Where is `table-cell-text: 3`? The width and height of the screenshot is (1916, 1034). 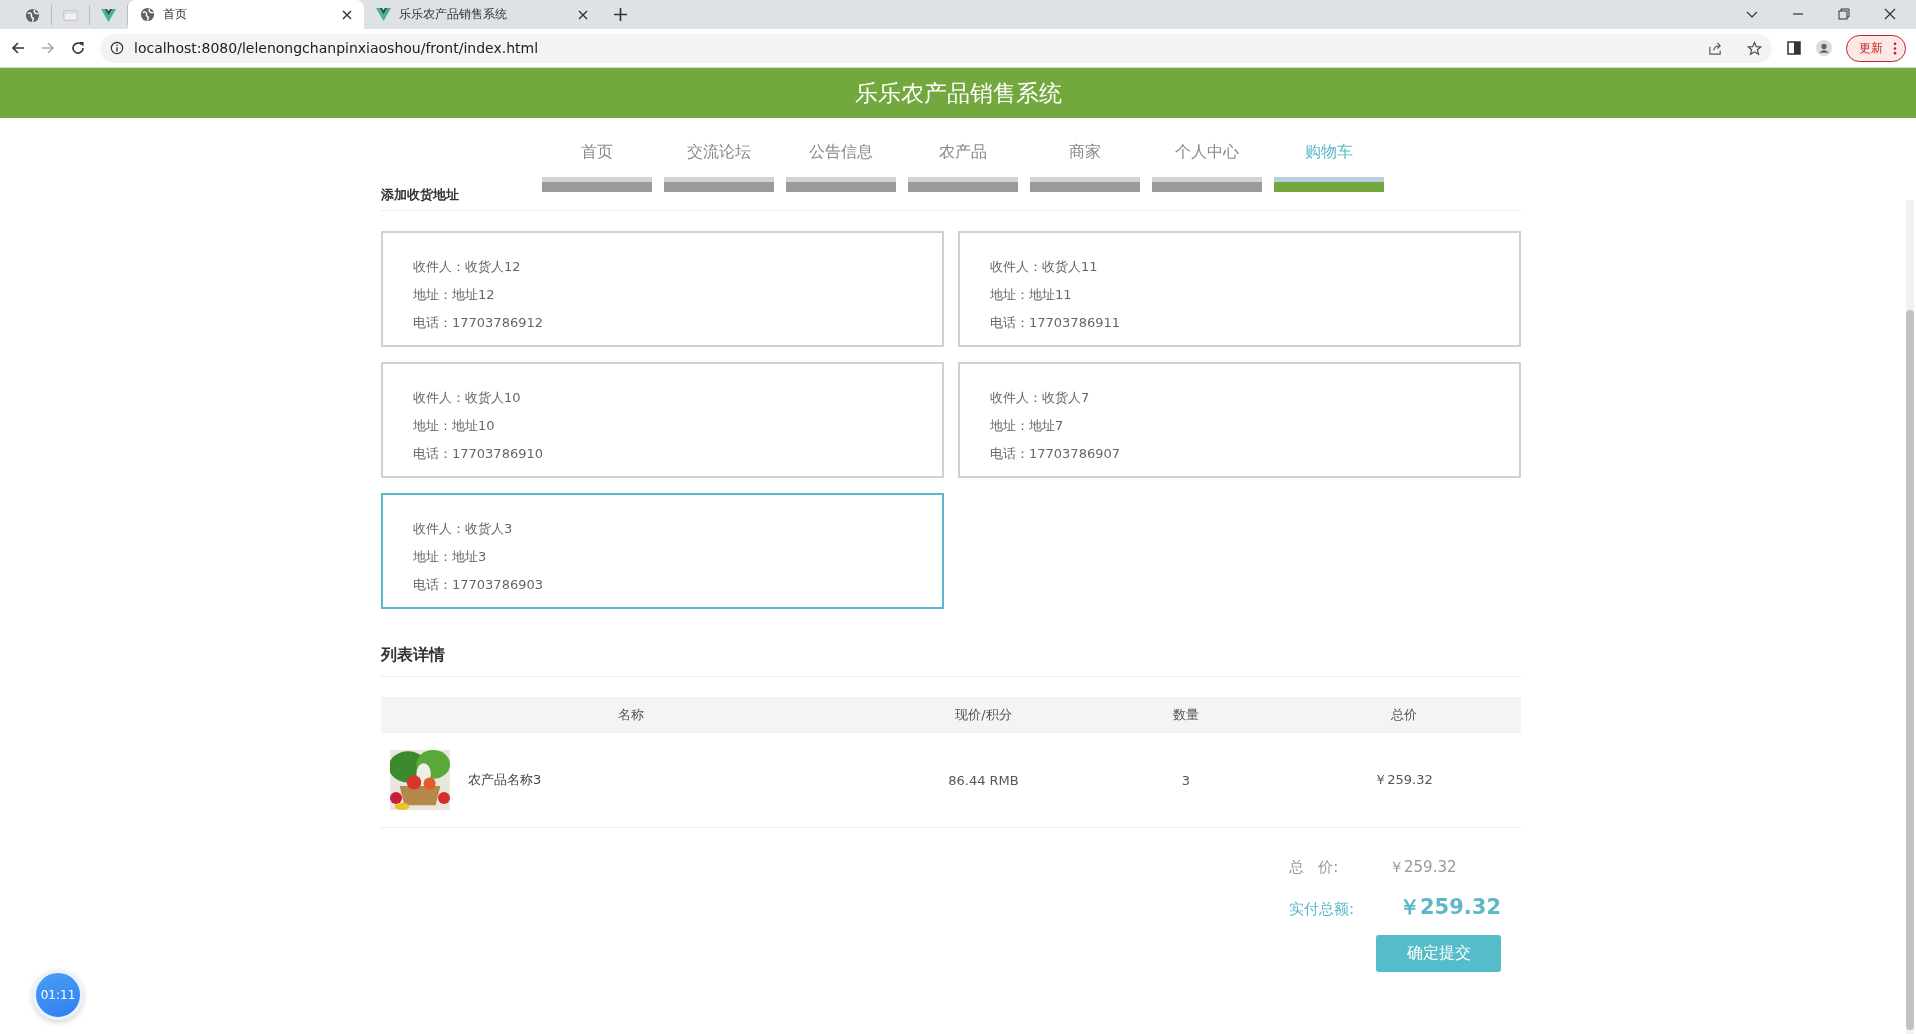
table-cell-text: 3 is located at coordinates (1186, 780).